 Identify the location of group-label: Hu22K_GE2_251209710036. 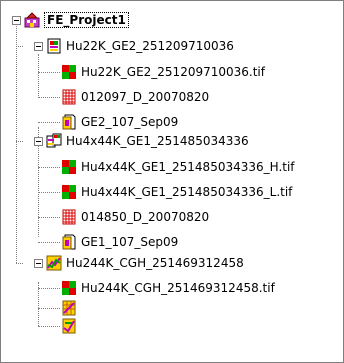
(150, 46).